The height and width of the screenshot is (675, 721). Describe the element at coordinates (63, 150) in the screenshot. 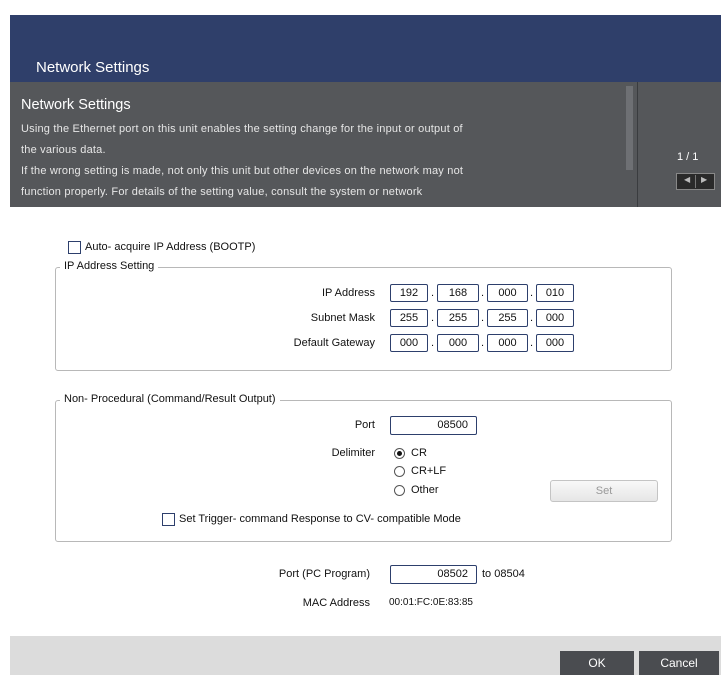

I see `help-line: the various data.` at that location.